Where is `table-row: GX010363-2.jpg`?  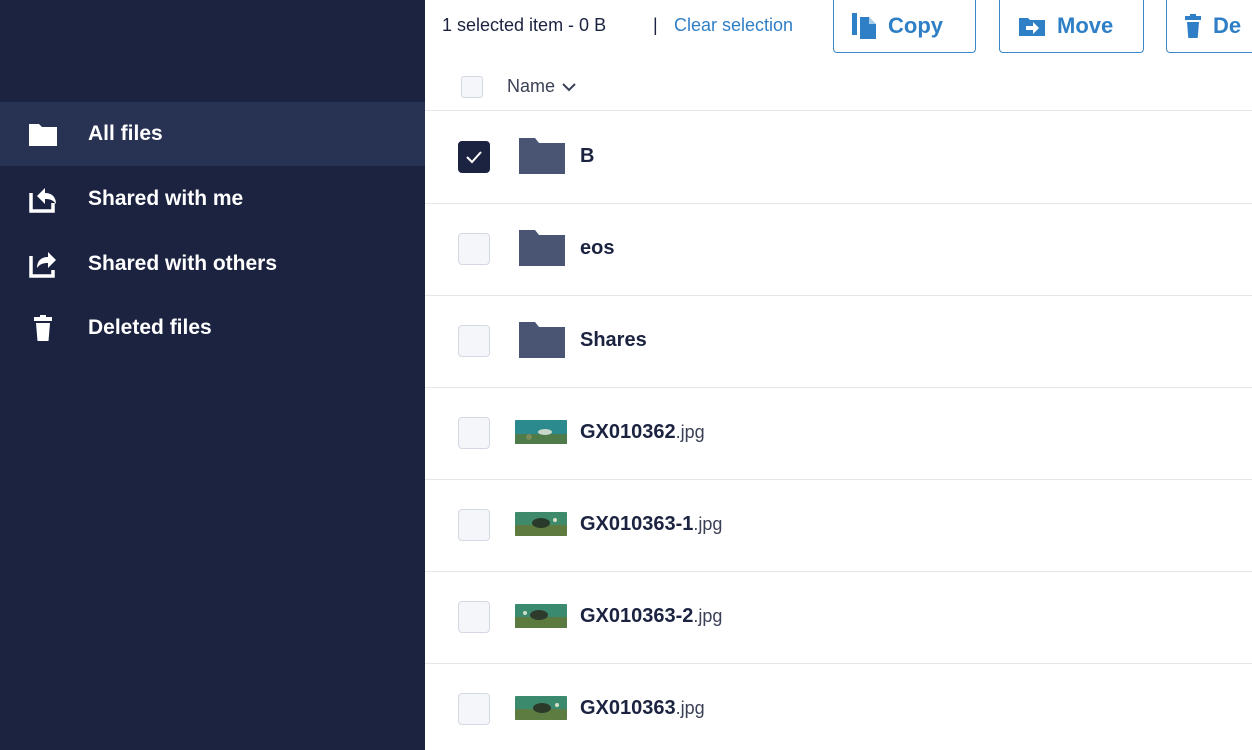 table-row: GX010363-2.jpg is located at coordinates (838, 617).